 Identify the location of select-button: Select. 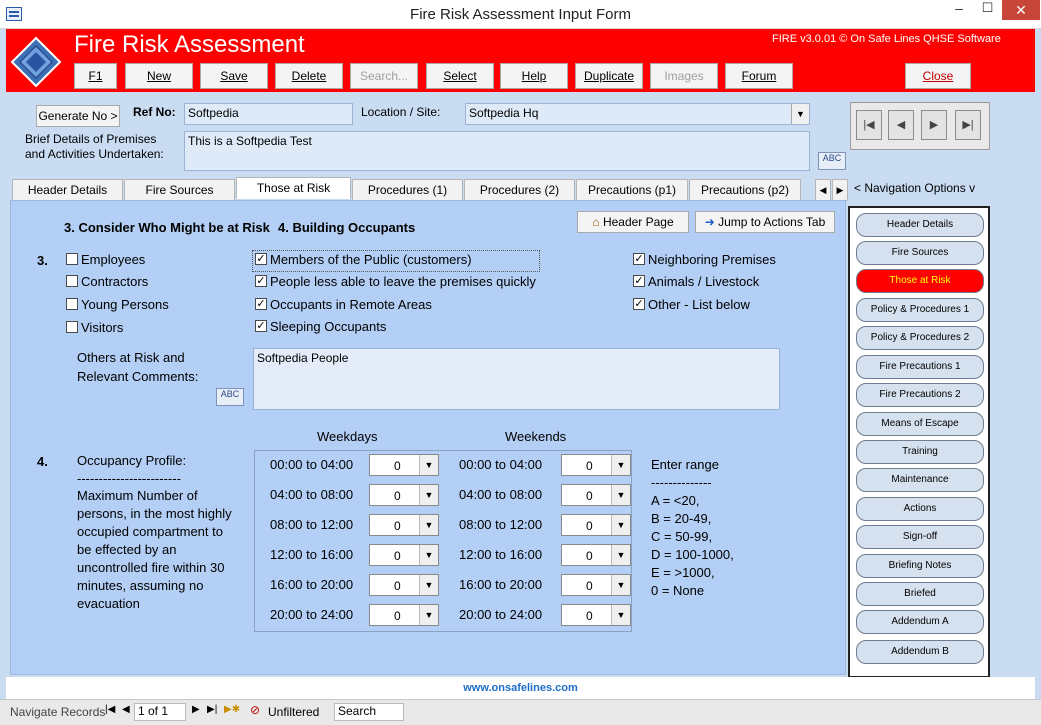
(460, 76).